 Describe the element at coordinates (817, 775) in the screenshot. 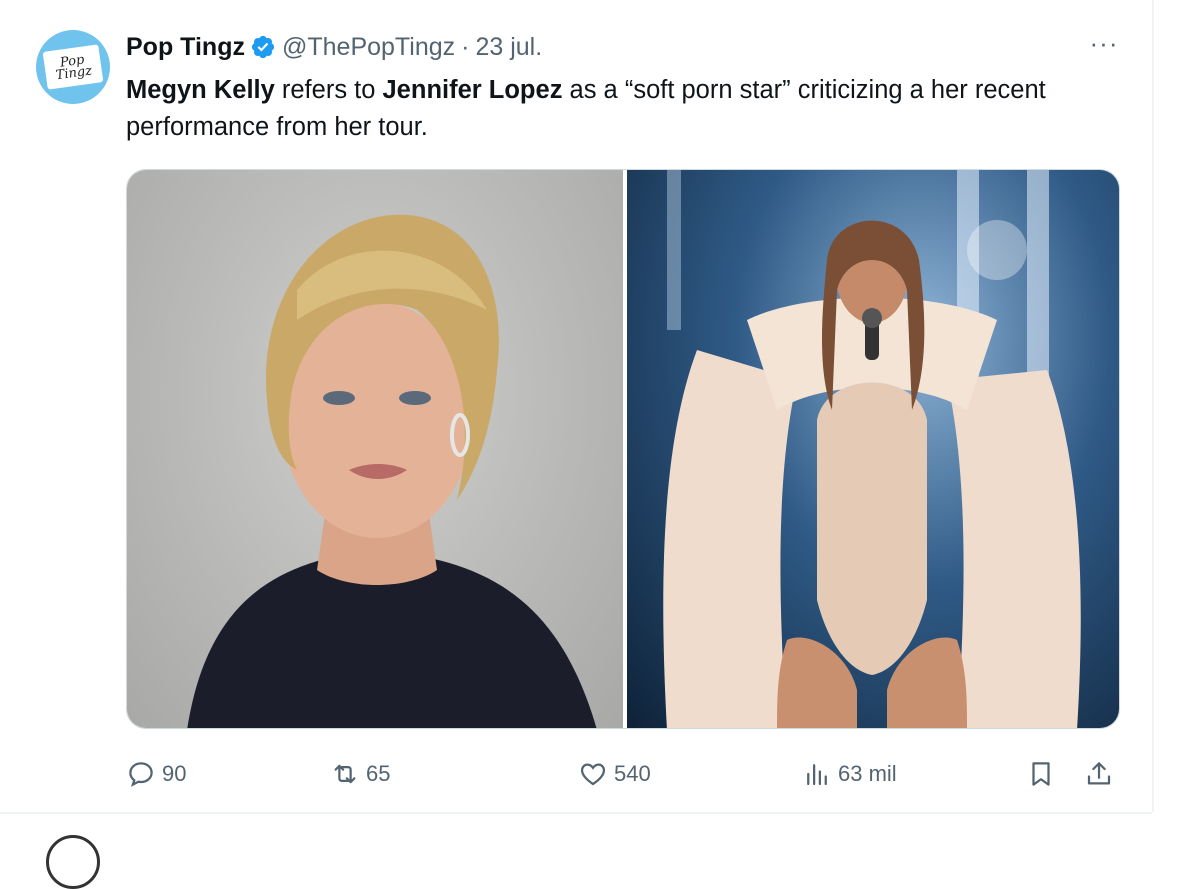

I see `views-chart-icon` at that location.